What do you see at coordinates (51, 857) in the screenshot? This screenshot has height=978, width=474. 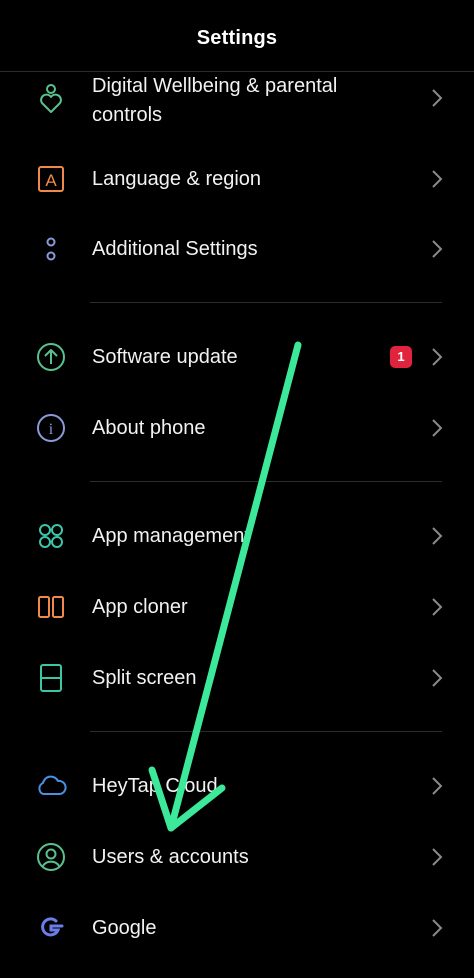 I see `user-icon` at bounding box center [51, 857].